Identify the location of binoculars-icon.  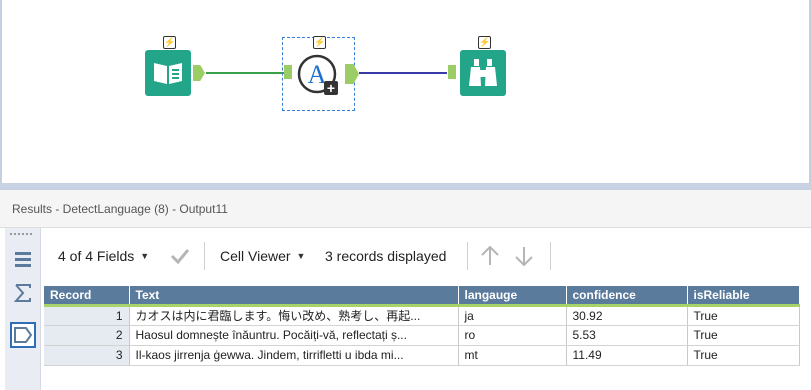
(483, 73).